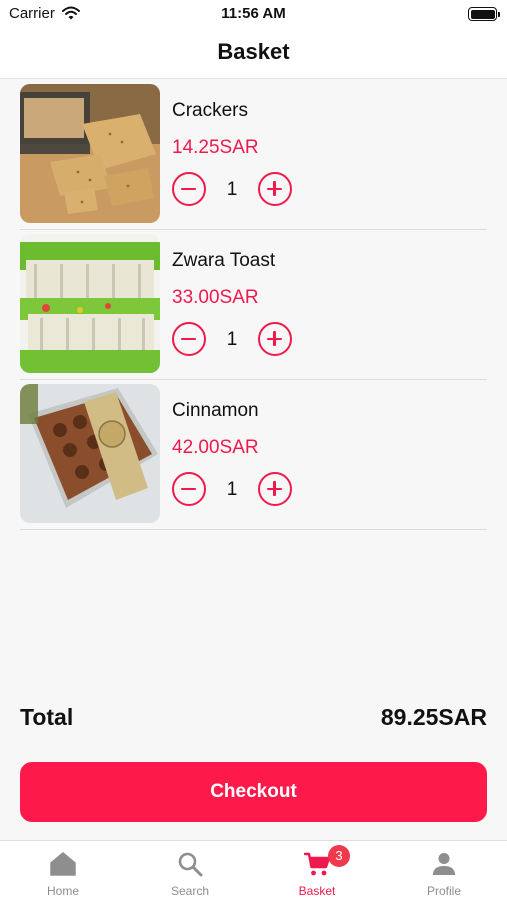 The image size is (507, 900). What do you see at coordinates (443, 891) in the screenshot?
I see `tab-label: Profile` at bounding box center [443, 891].